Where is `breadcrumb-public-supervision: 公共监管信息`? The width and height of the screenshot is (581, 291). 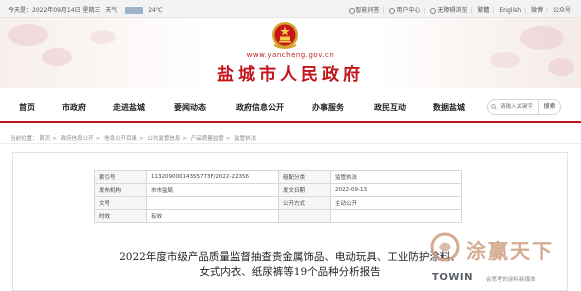 breadcrumb-public-supervision: 公共监管信息 is located at coordinates (163, 139).